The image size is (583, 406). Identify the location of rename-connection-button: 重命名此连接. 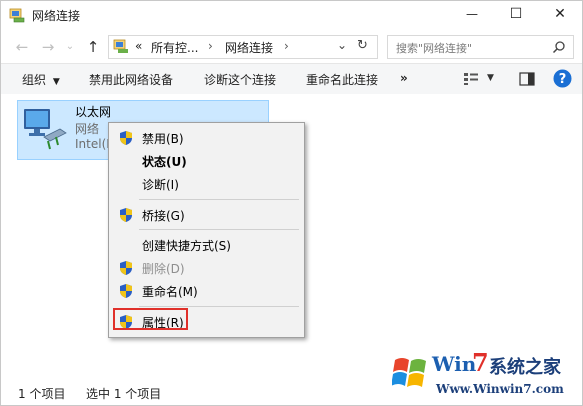
(342, 79).